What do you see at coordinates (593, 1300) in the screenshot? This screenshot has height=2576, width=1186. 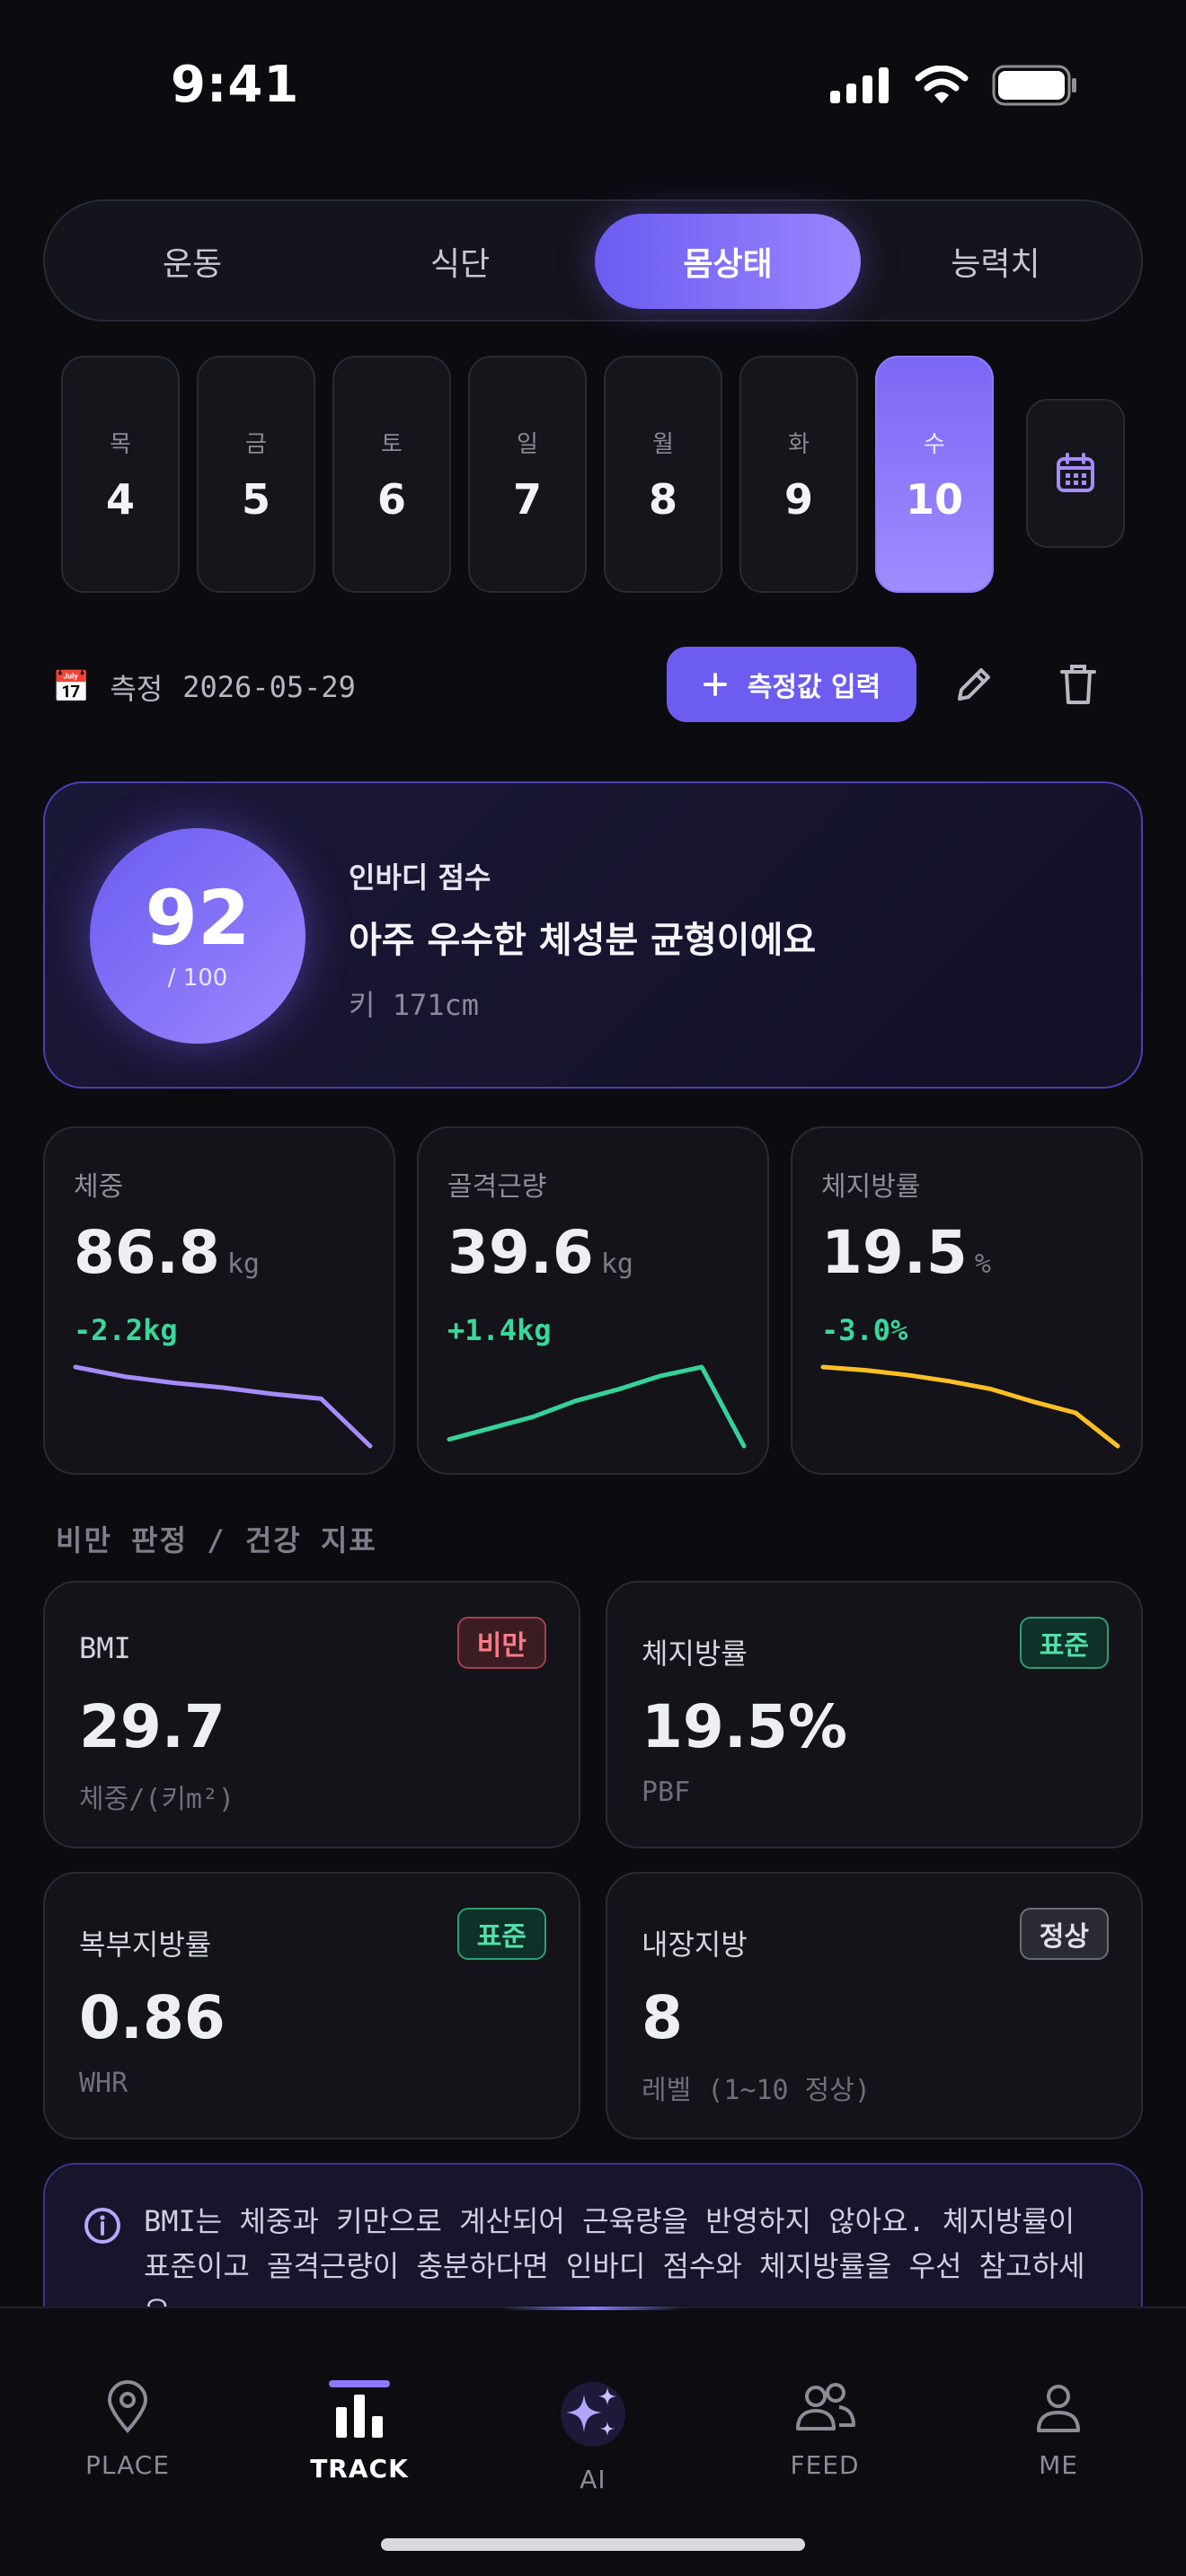 I see `metric-card-muscle: 골격근량 39.6 kg +1.4kg` at bounding box center [593, 1300].